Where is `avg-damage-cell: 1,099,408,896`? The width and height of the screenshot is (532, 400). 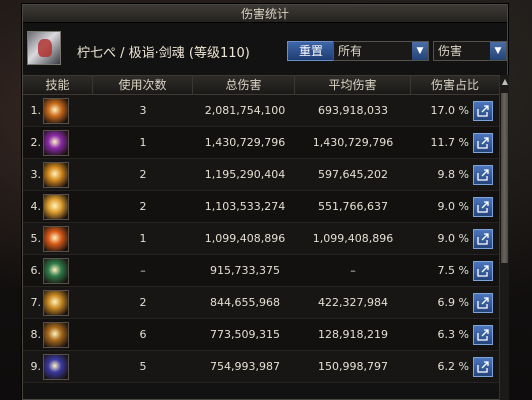
avg-damage-cell: 1,099,408,896 is located at coordinates (353, 238).